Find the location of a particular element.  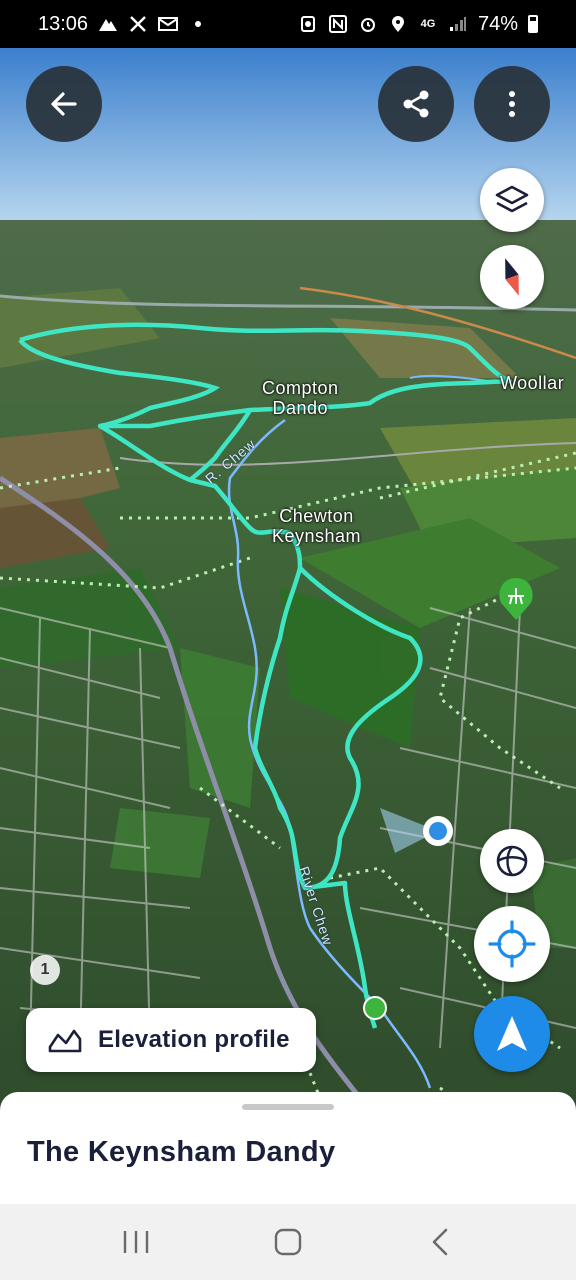

more-vertical-icon is located at coordinates (512, 104).